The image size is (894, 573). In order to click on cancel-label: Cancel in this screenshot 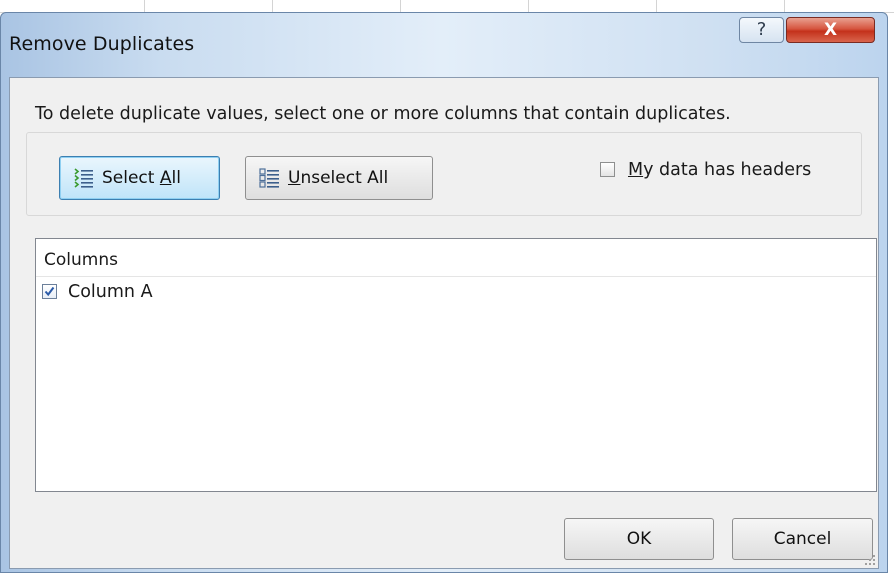, I will do `click(802, 539)`.